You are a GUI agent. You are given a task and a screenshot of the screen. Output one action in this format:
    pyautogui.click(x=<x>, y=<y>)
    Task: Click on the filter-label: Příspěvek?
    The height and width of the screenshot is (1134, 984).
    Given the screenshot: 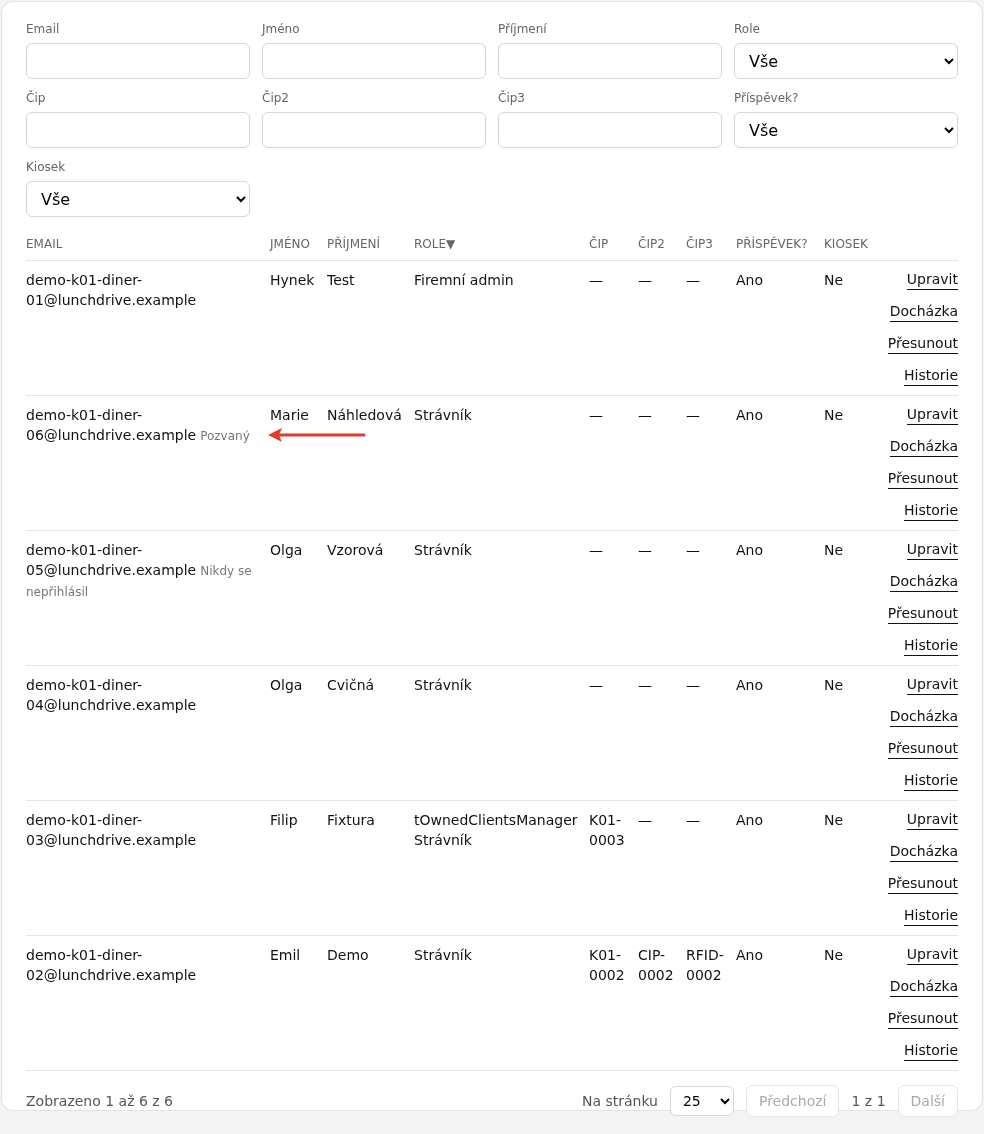 What is the action you would take?
    pyautogui.click(x=767, y=98)
    